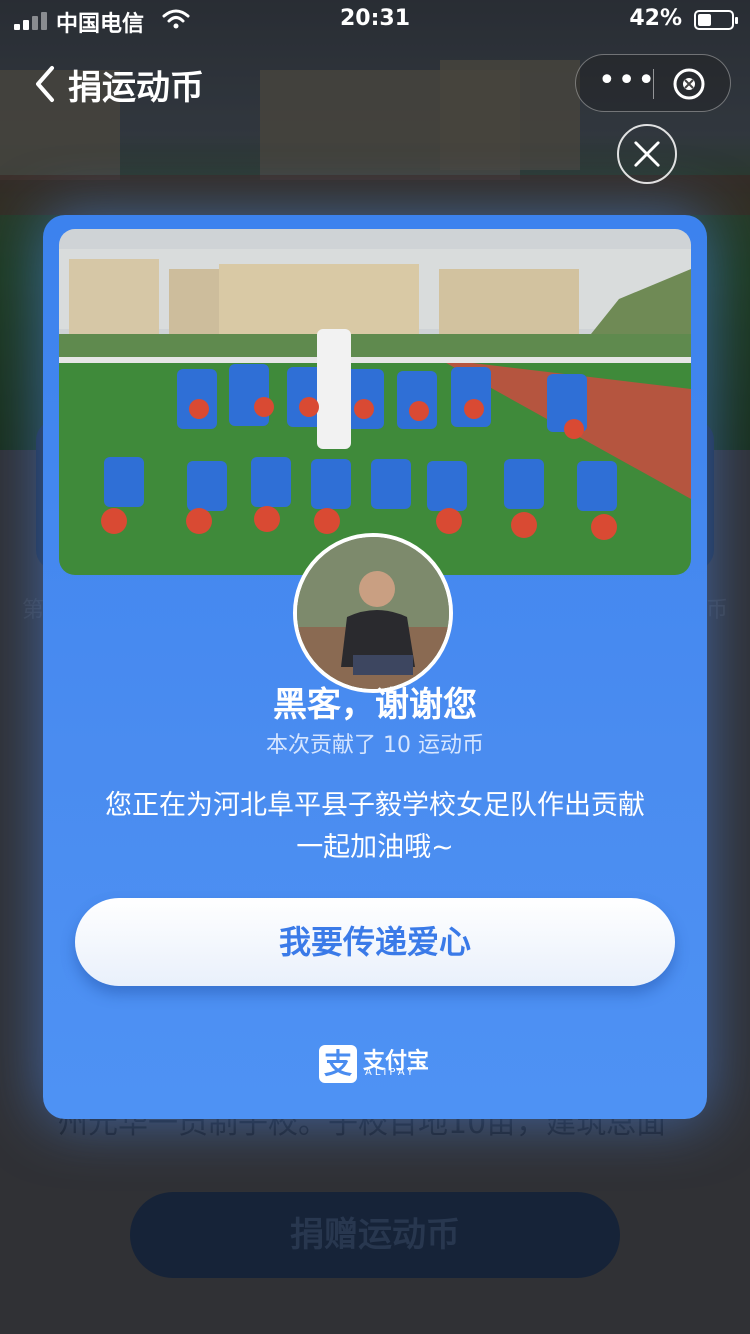 The image size is (750, 1334). What do you see at coordinates (655, 18) in the screenshot?
I see `battery-percent: 42%` at bounding box center [655, 18].